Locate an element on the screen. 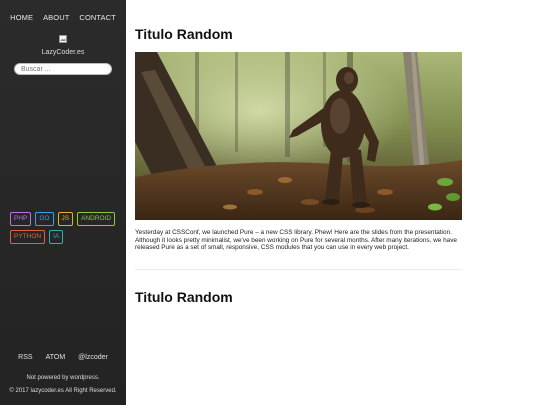  tag-go: GO is located at coordinates (44, 219).